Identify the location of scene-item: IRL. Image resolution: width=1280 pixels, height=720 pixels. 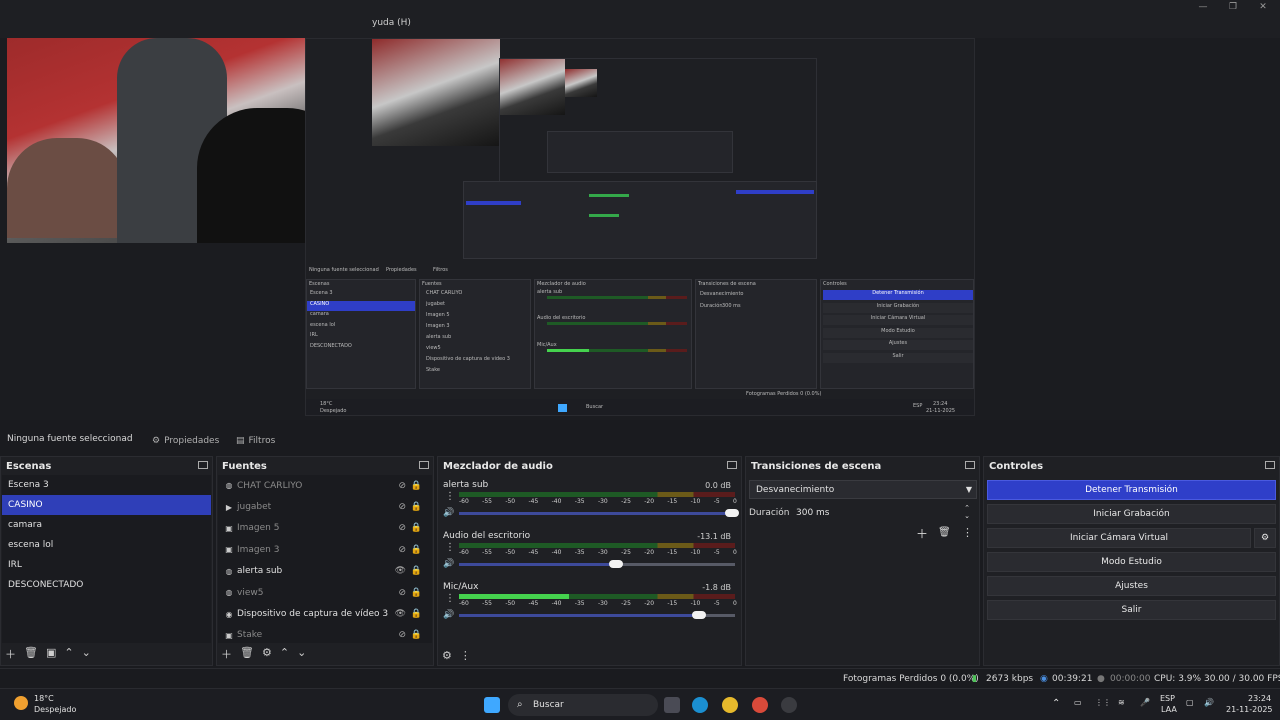
(106, 565).